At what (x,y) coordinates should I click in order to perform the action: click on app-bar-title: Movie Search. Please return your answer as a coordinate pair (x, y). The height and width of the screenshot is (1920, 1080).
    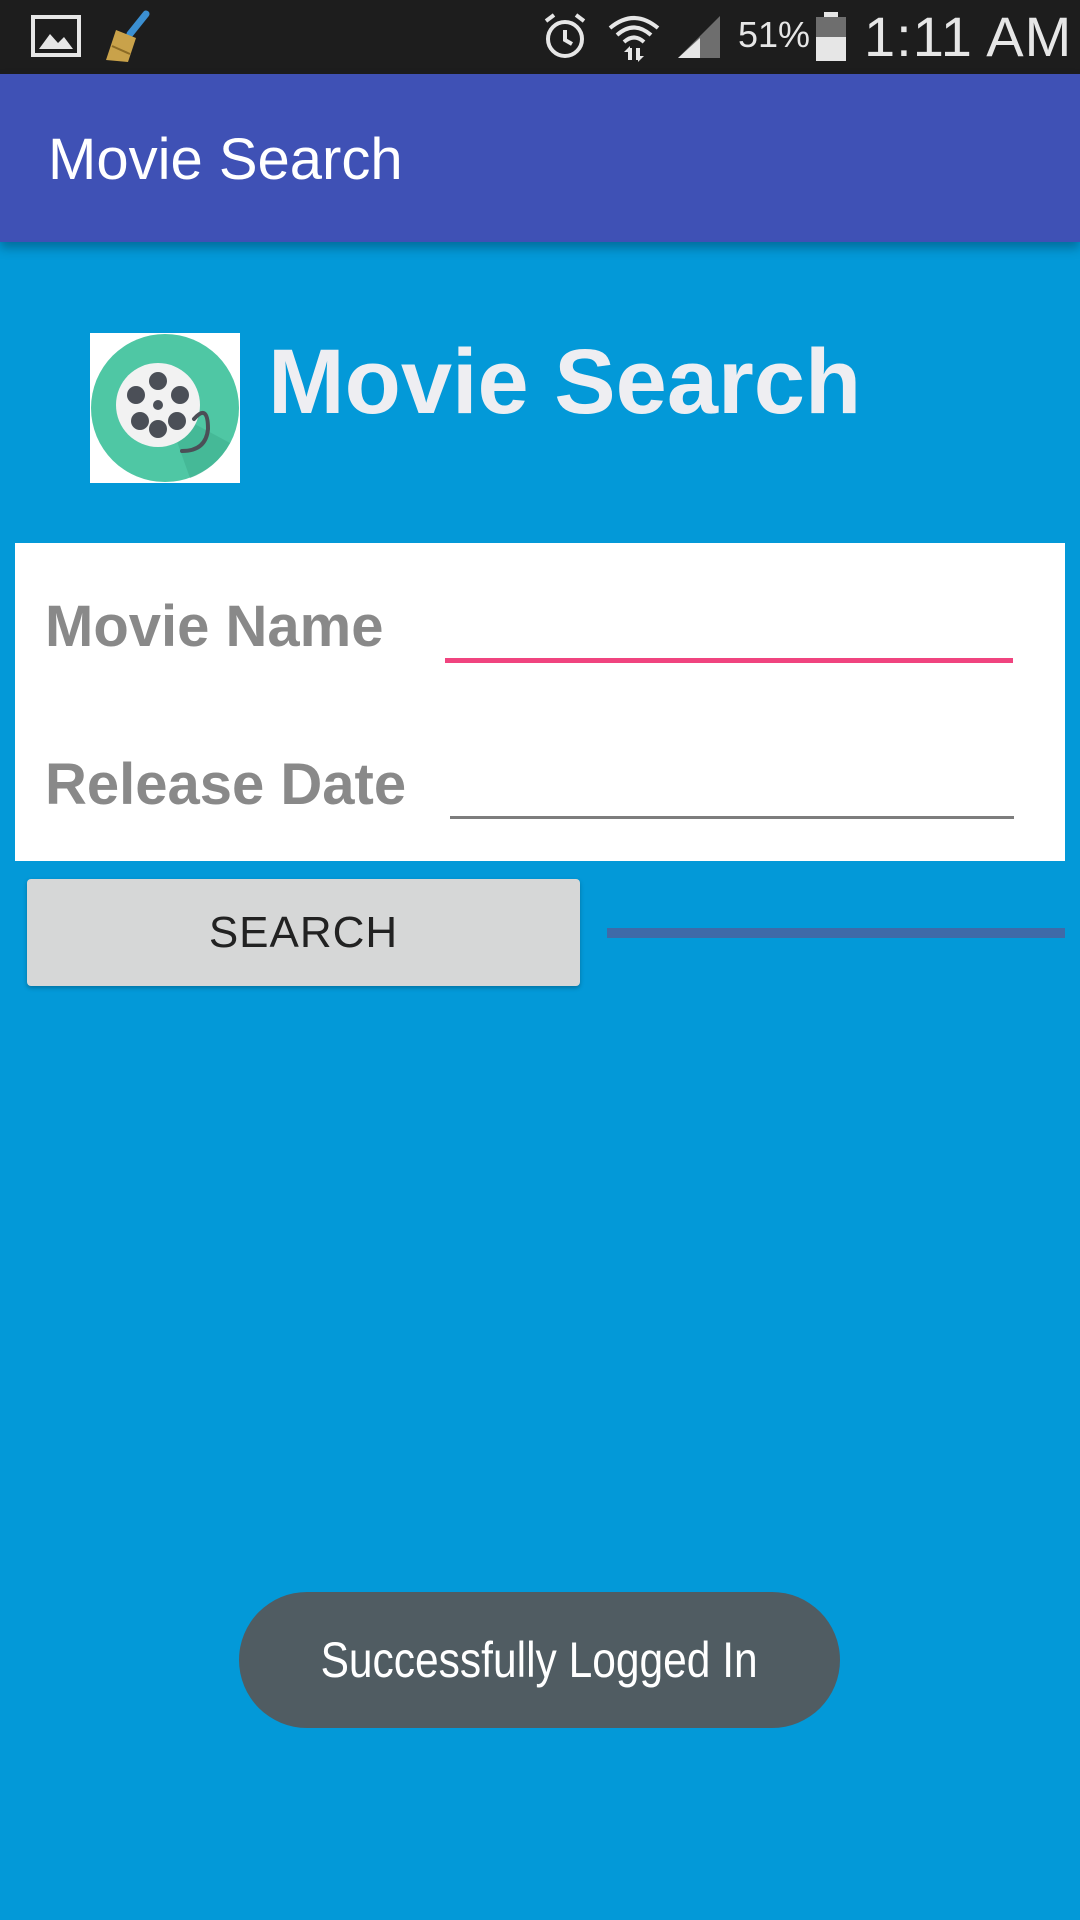
    Looking at the image, I should click on (225, 159).